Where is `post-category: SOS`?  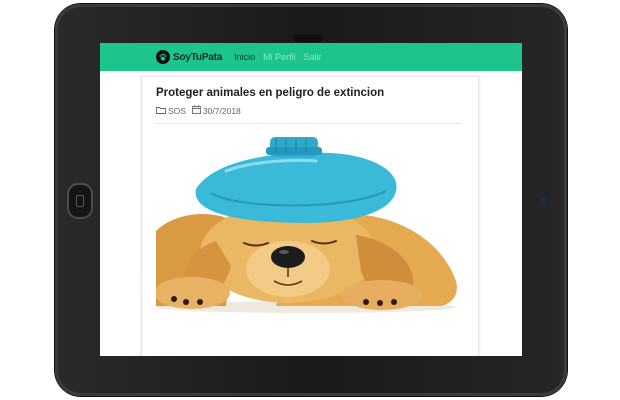 post-category: SOS is located at coordinates (177, 111).